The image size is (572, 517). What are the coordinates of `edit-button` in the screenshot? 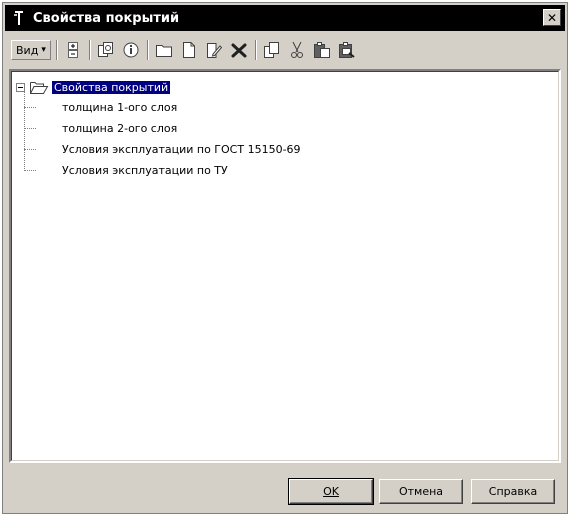 It's located at (214, 50).